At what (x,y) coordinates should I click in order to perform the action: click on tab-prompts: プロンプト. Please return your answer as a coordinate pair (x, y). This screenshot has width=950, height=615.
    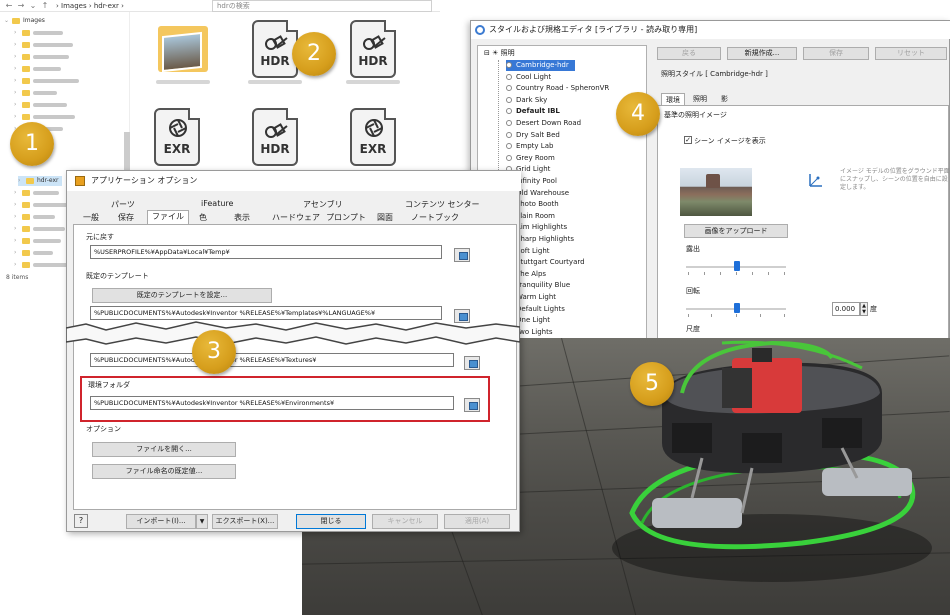
    Looking at the image, I should click on (346, 218).